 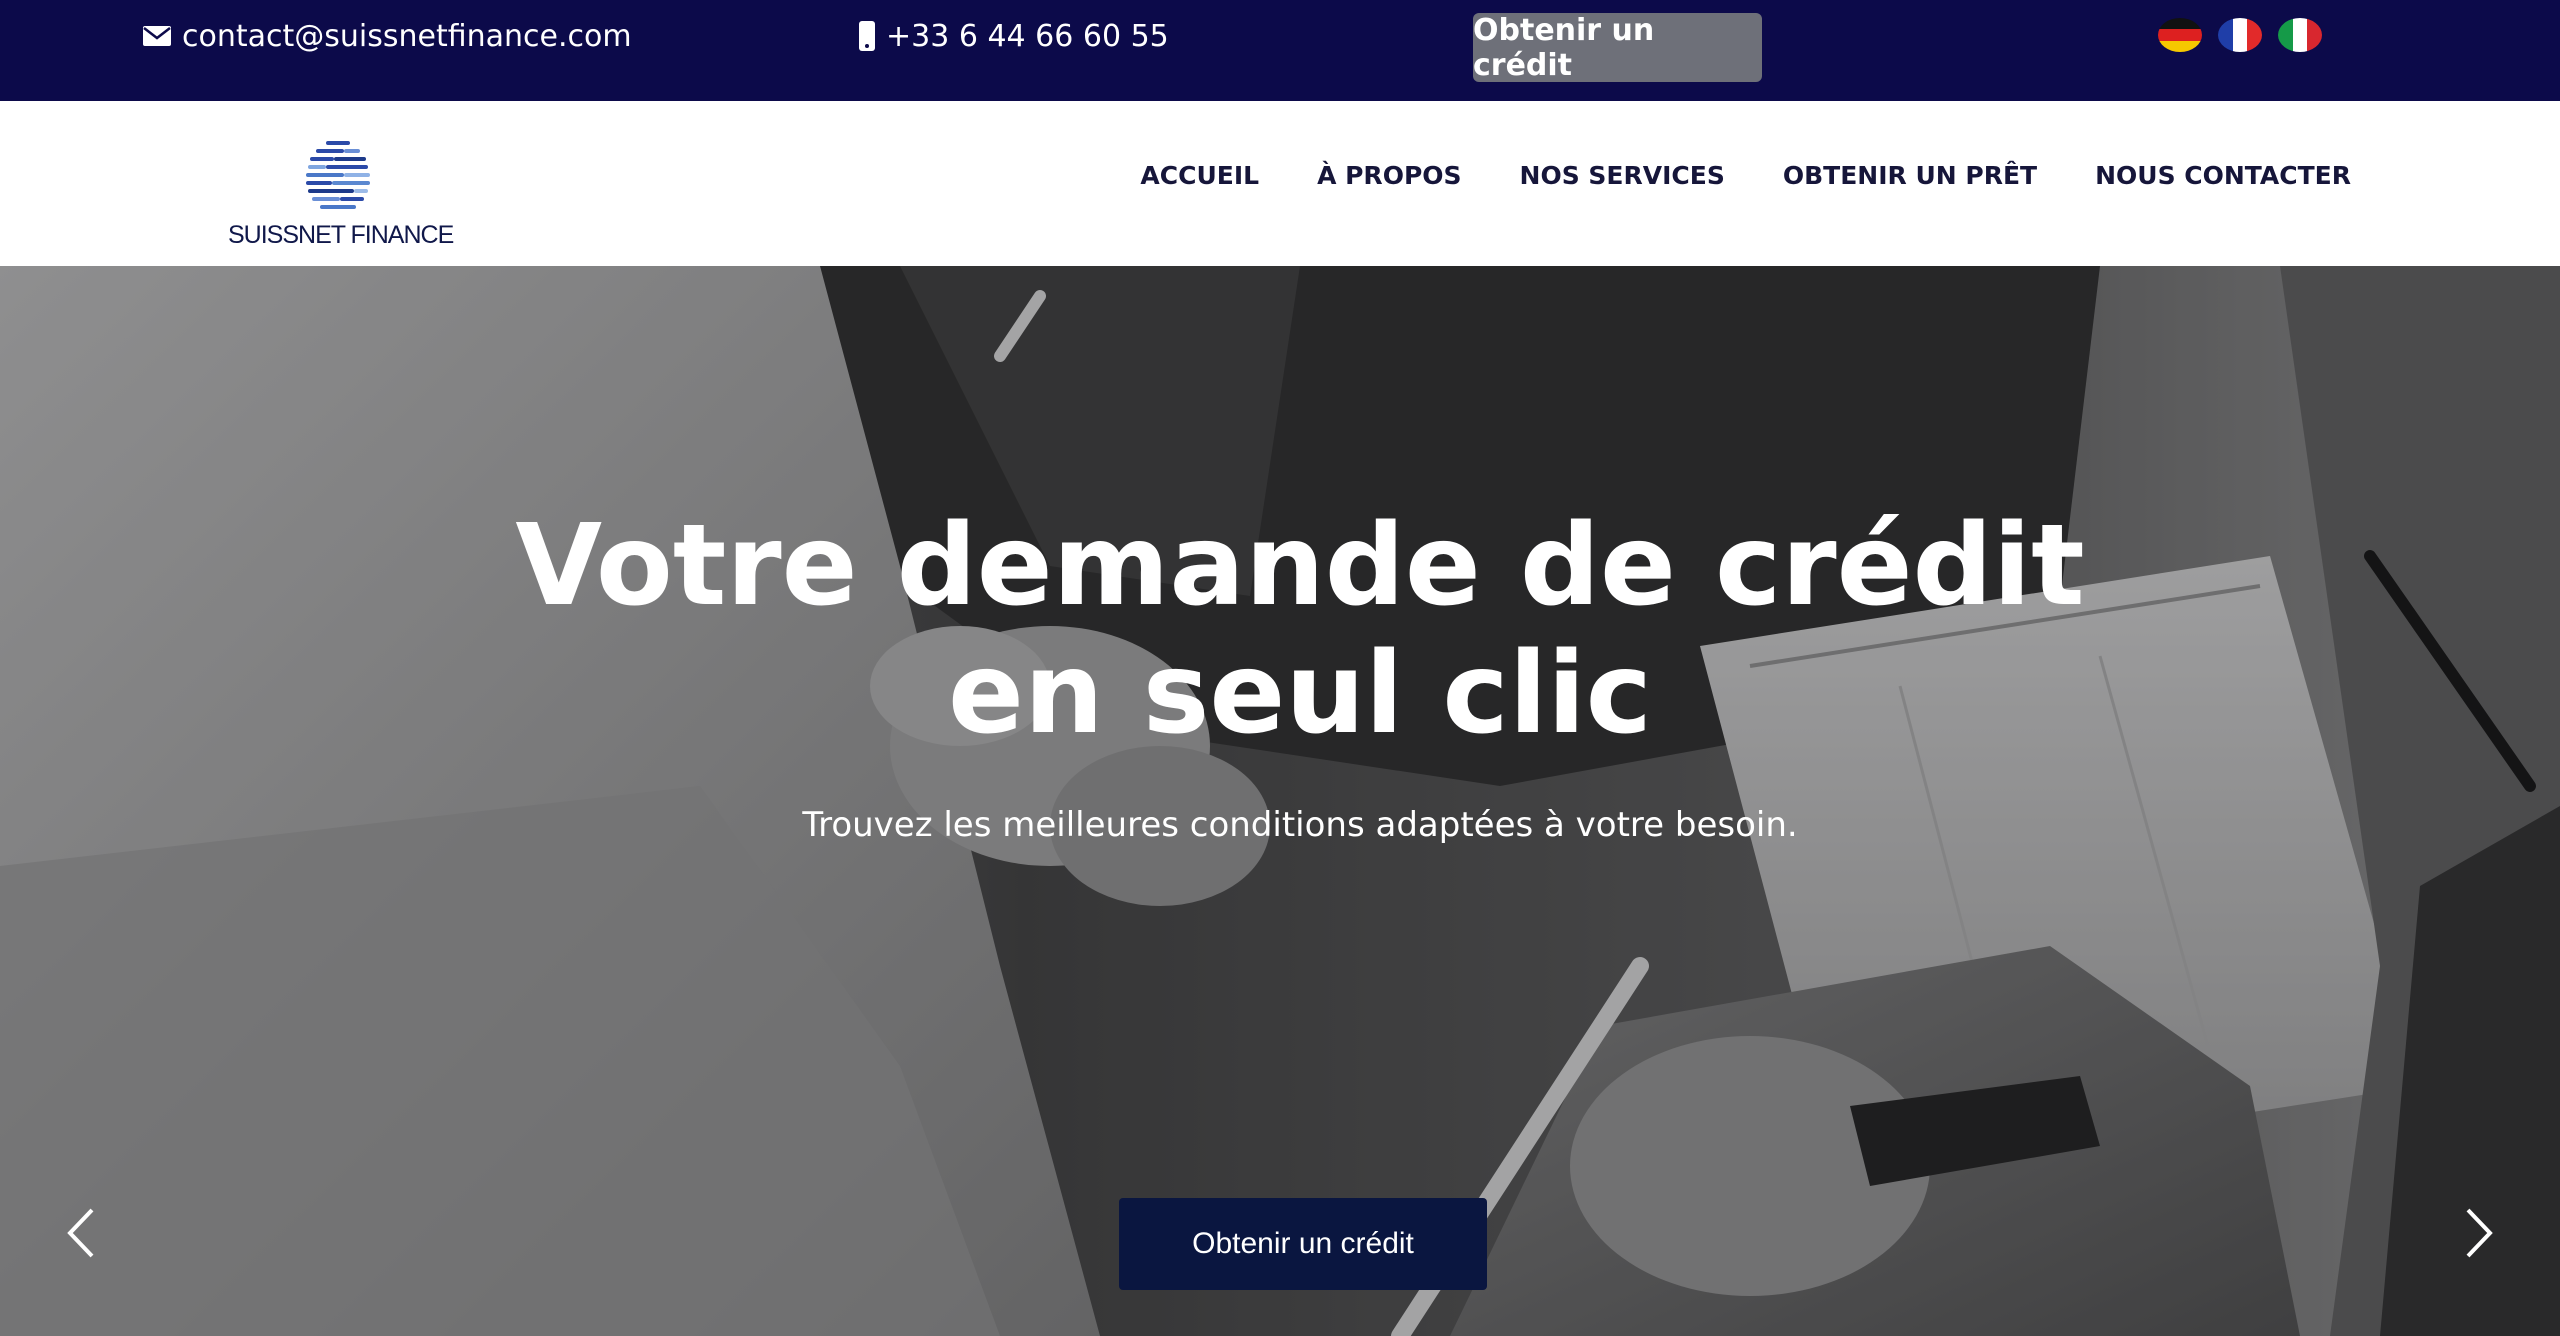 I want to click on chevron-right-icon, so click(x=2478, y=1233).